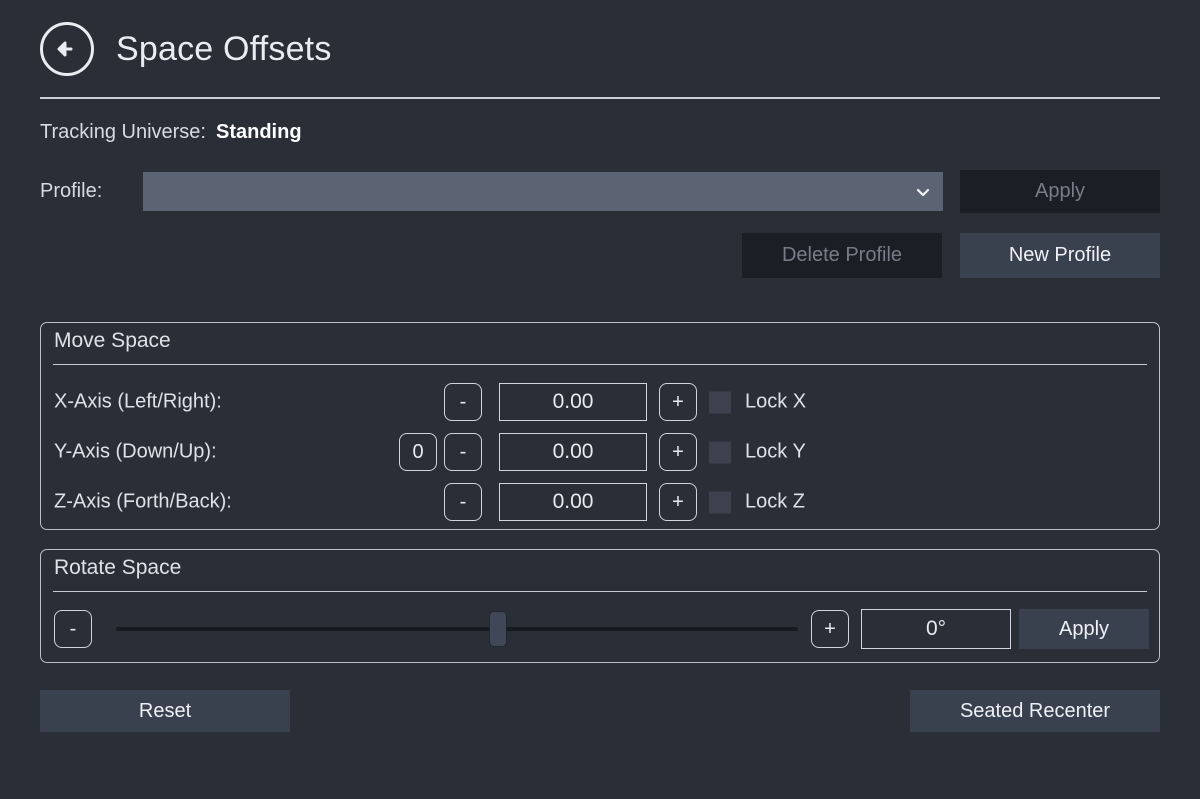 This screenshot has height=799, width=1200. Describe the element at coordinates (463, 452) in the screenshot. I see `y-decrement-button: -` at that location.